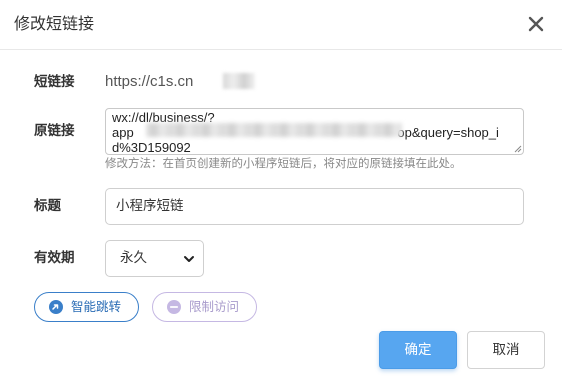 This screenshot has height=386, width=562. What do you see at coordinates (189, 259) in the screenshot?
I see `chevron-down-icon` at bounding box center [189, 259].